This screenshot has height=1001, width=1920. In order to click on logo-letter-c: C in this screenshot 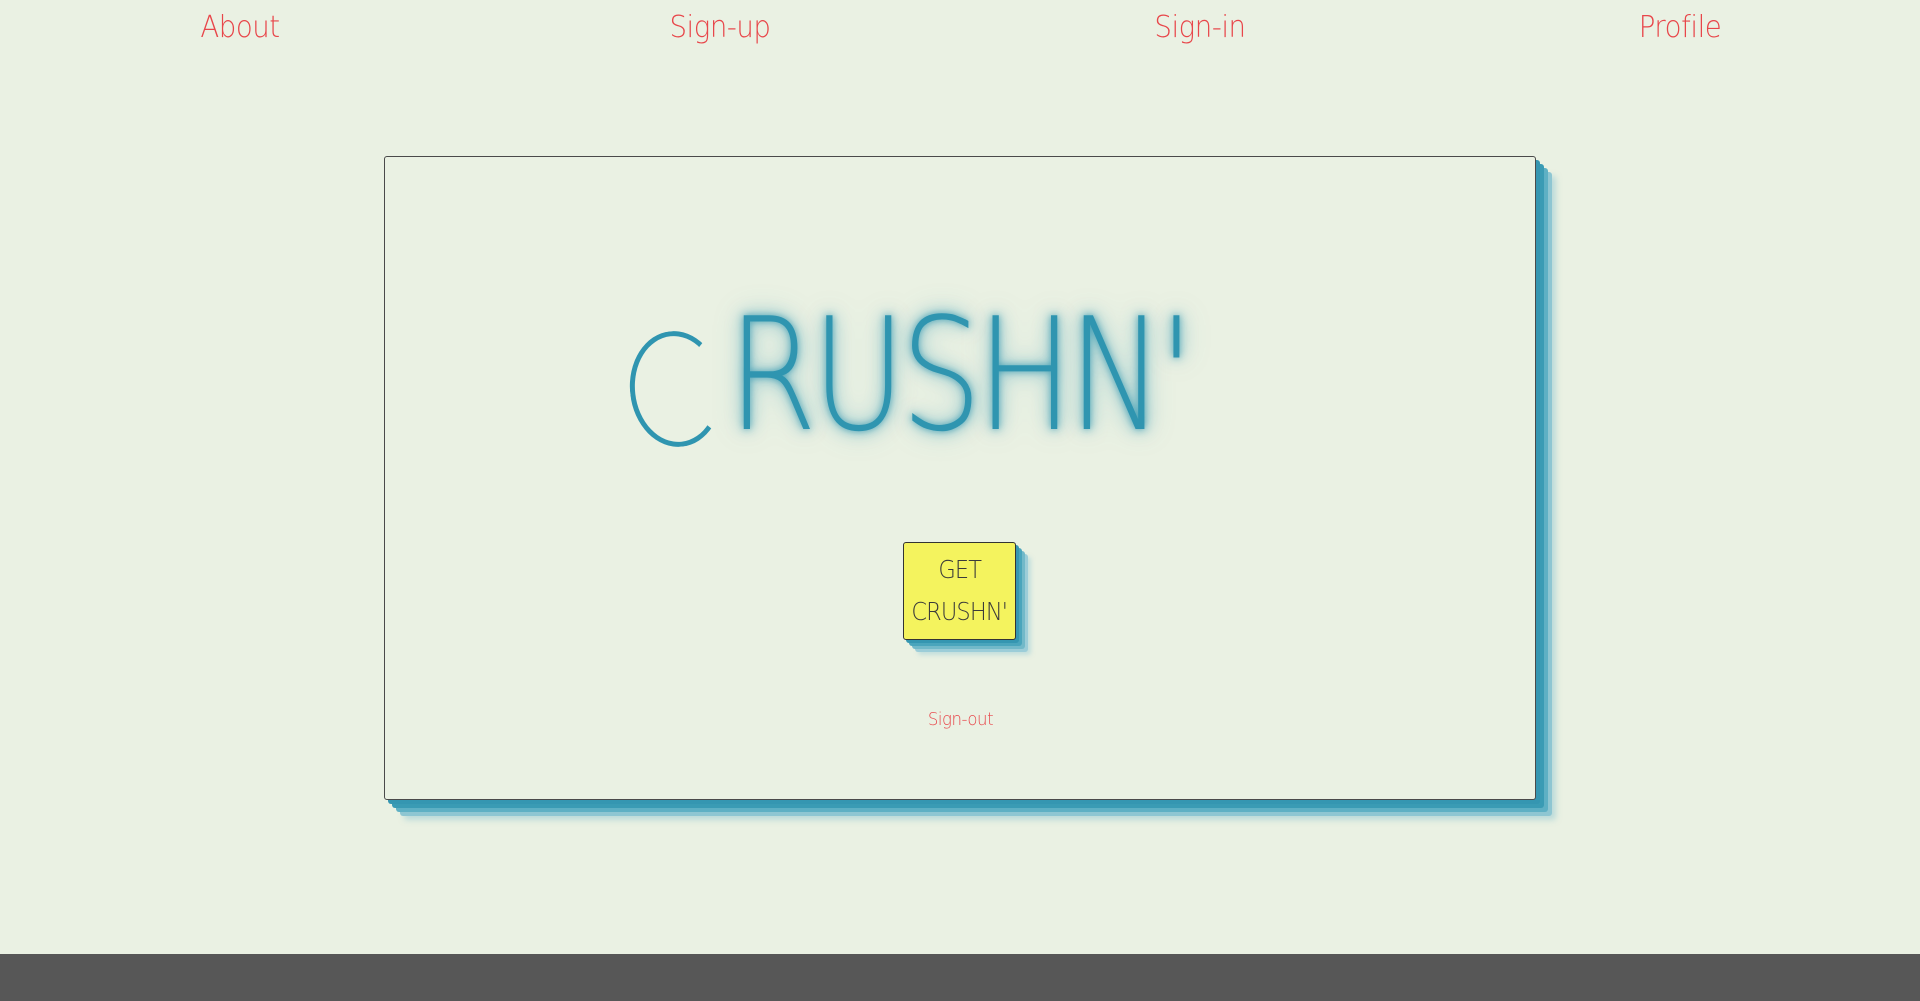, I will do `click(675, 386)`.